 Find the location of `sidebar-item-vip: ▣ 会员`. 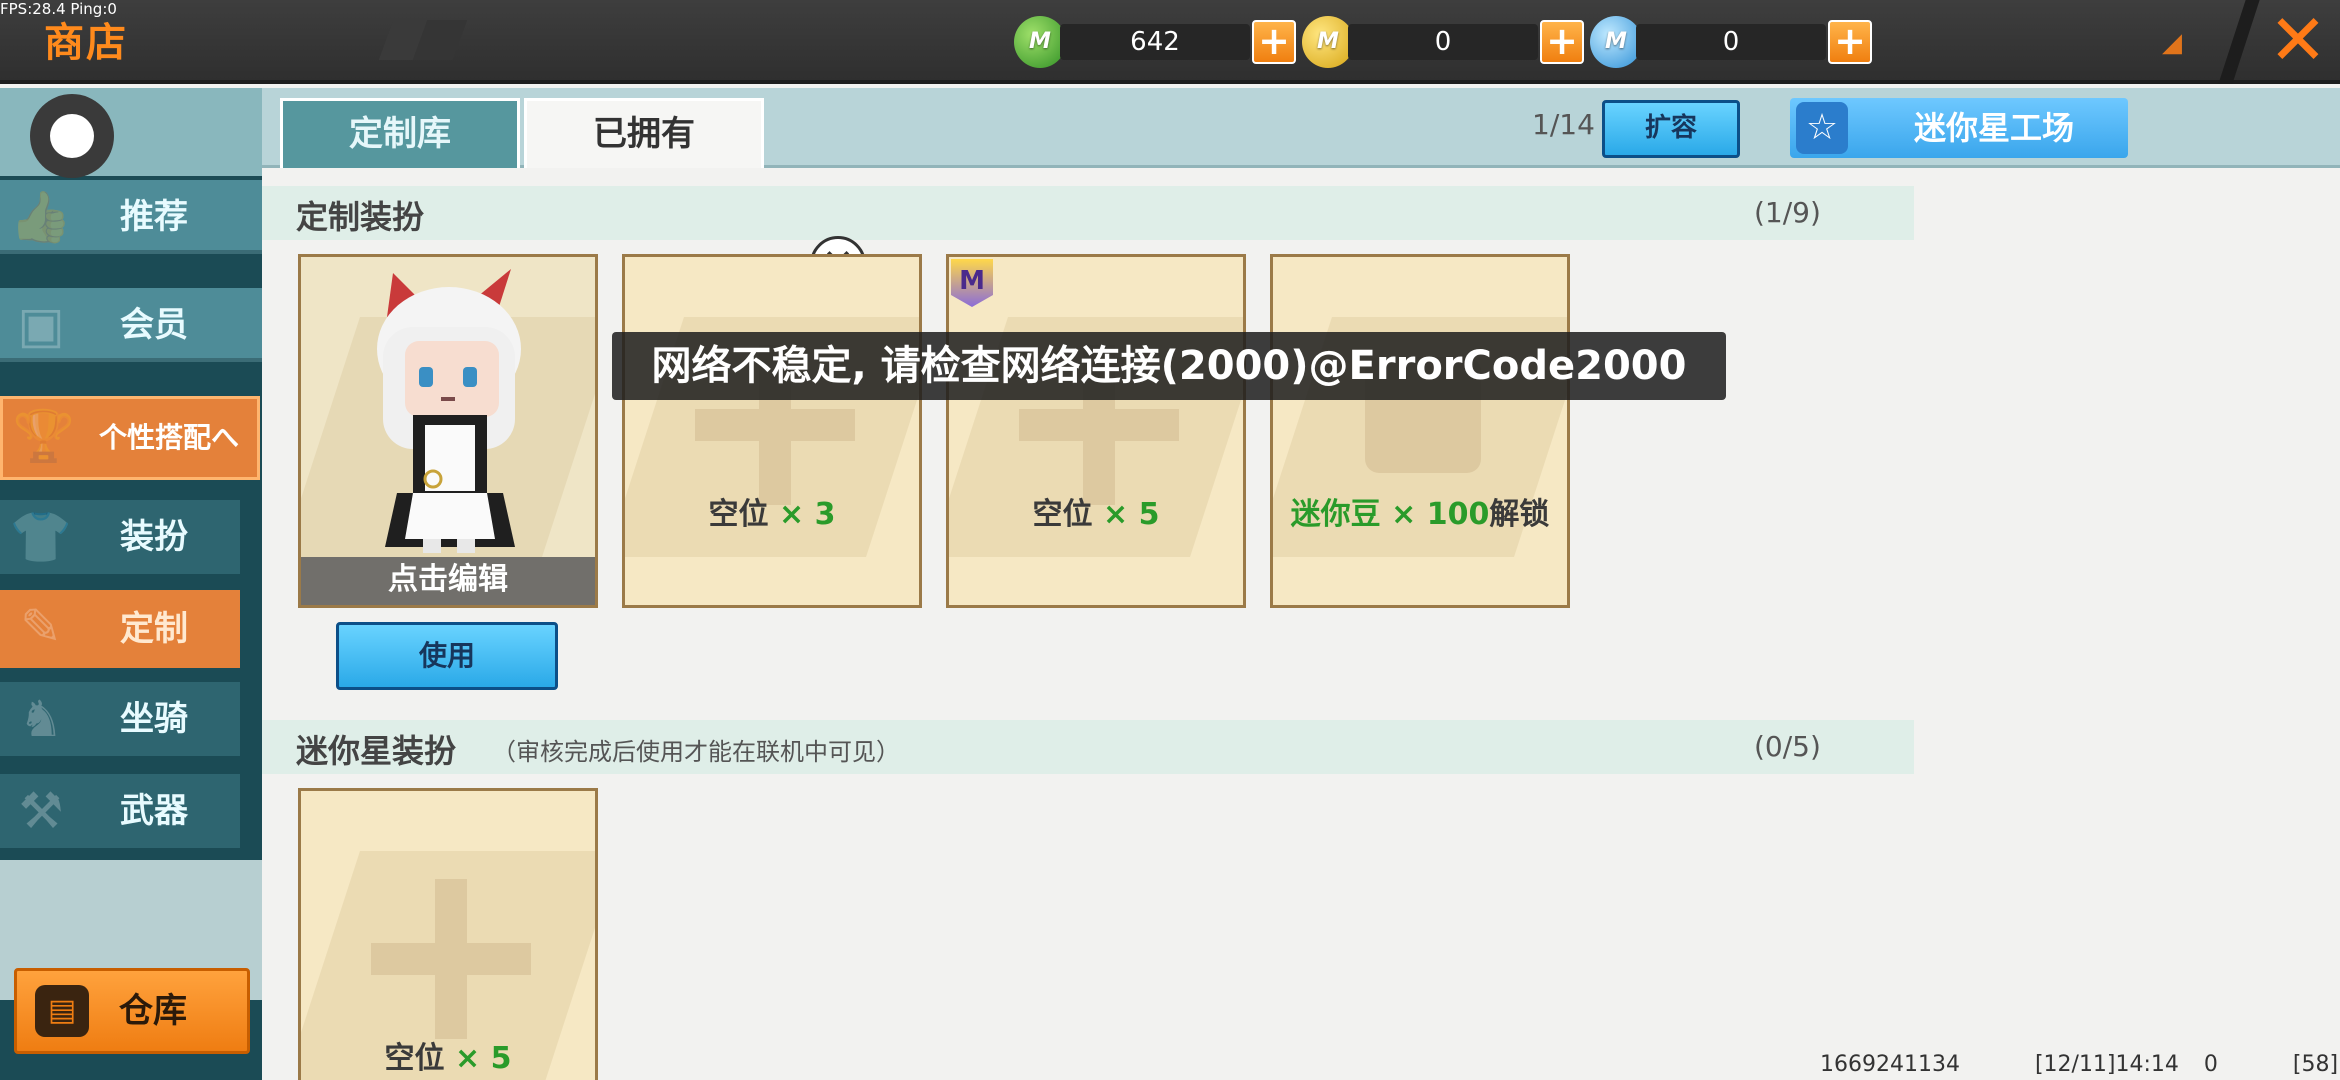

sidebar-item-vip: ▣ 会员 is located at coordinates (131, 325).